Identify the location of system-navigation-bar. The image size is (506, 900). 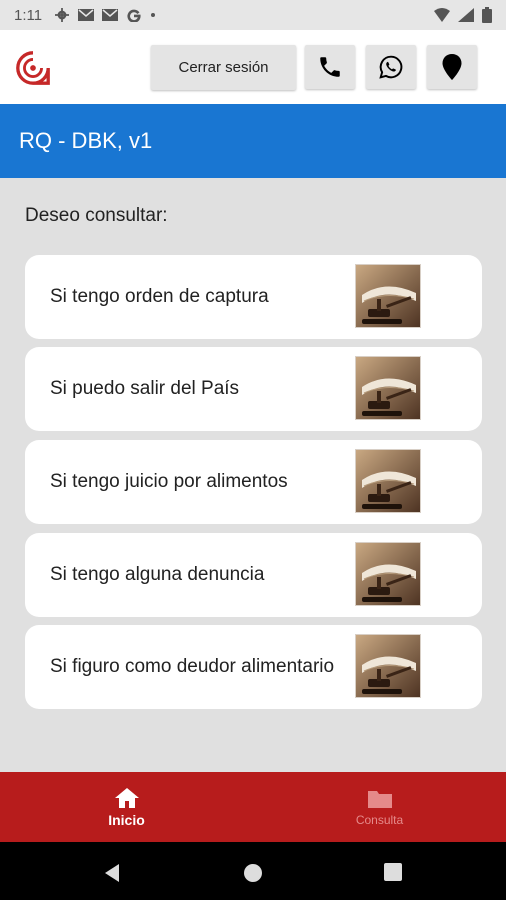
(253, 871).